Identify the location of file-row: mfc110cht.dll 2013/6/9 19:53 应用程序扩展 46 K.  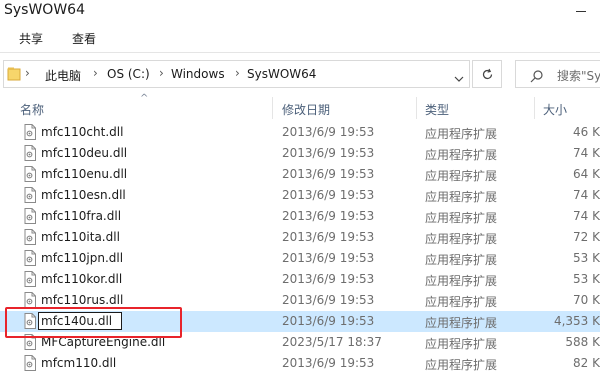
(300, 132).